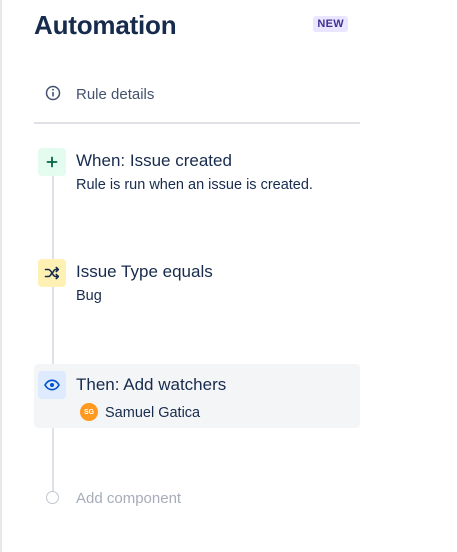 Image resolution: width=457 pixels, height=552 pixels. I want to click on trigger-icon-box, so click(52, 162).